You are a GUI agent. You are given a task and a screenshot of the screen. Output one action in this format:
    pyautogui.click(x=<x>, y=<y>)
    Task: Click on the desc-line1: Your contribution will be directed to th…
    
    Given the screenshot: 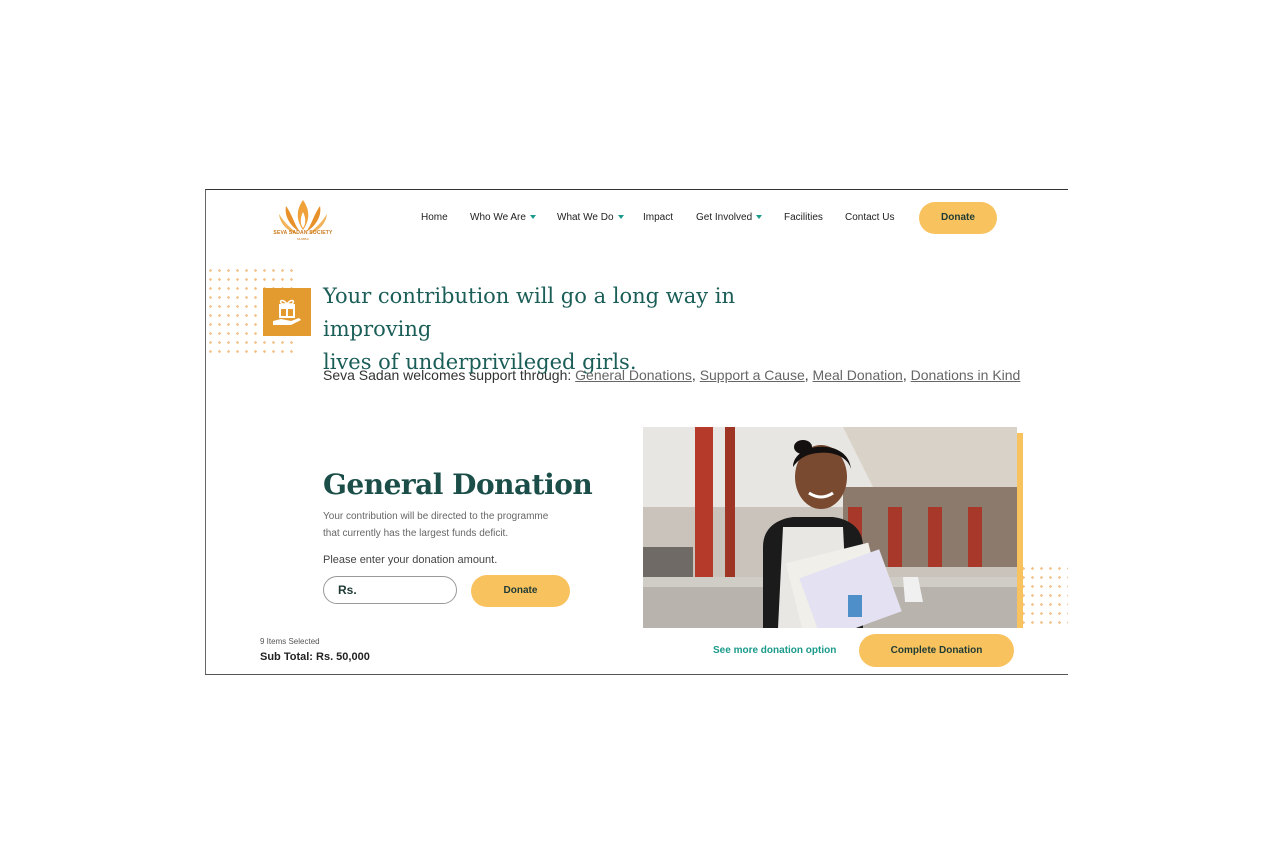 What is the action you would take?
    pyautogui.click(x=436, y=516)
    